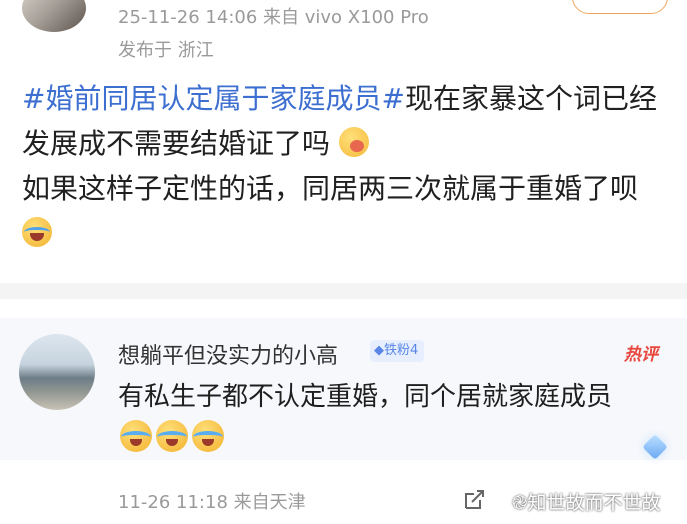  I want to click on watermark-text: 知世故而不世故, so click(594, 503).